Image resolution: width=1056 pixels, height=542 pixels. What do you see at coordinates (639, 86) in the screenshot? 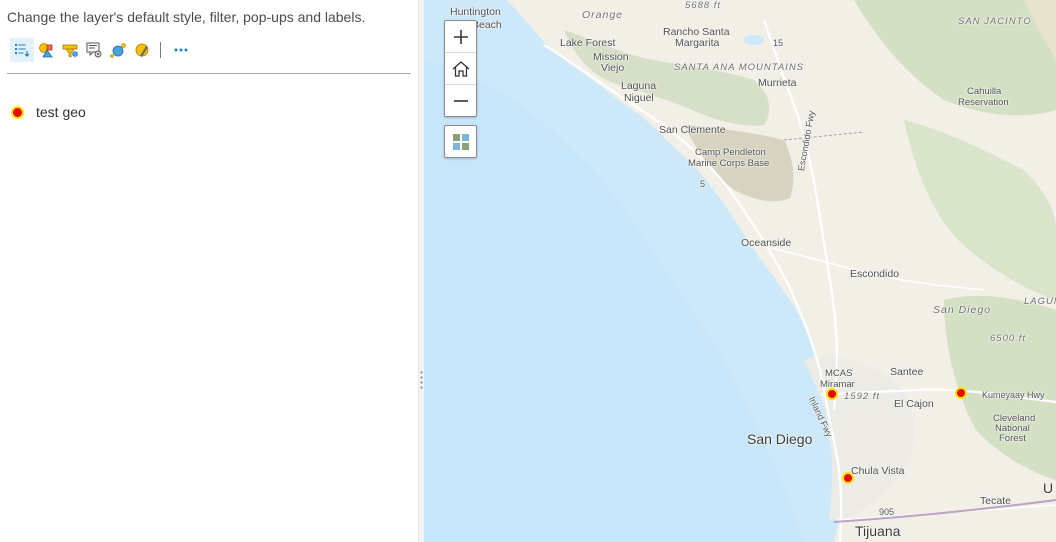
I see `map-label: Laguna` at bounding box center [639, 86].